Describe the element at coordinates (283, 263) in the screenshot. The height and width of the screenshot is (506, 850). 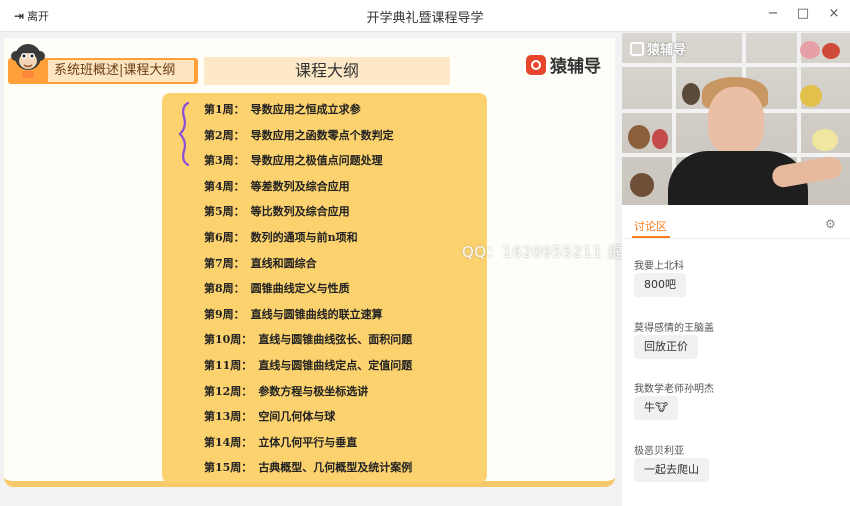
I see `week-topic: 直线和圆综合` at that location.